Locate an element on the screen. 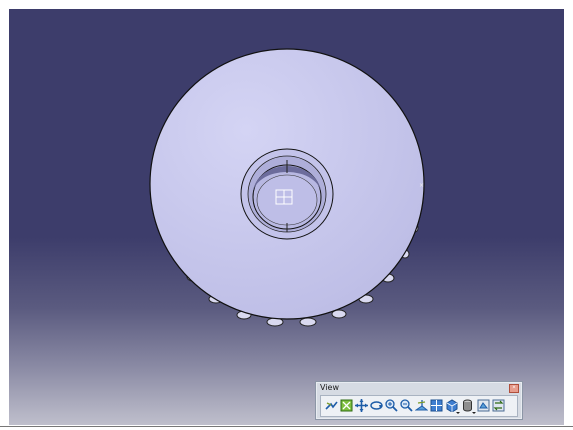 Image resolution: width=573 pixels, height=430 pixels. iso-view-icon is located at coordinates (451, 405).